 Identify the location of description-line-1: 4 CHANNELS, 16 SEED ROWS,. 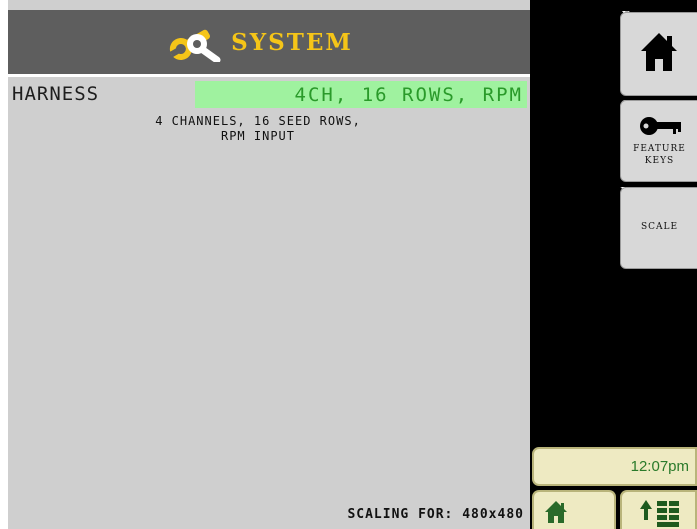
(258, 121).